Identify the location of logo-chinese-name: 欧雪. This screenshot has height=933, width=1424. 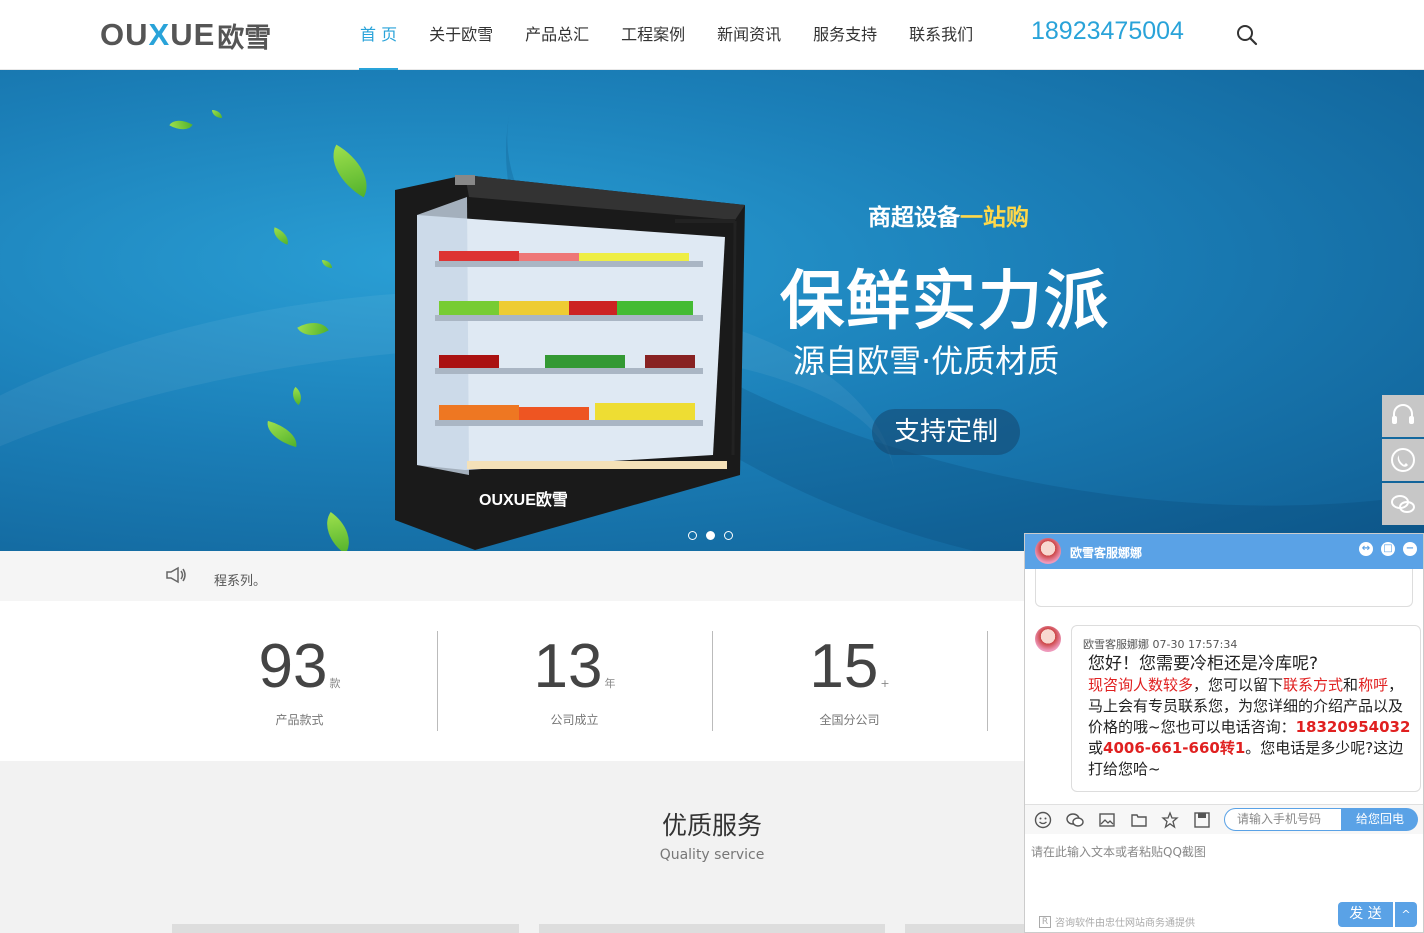
(244, 38).